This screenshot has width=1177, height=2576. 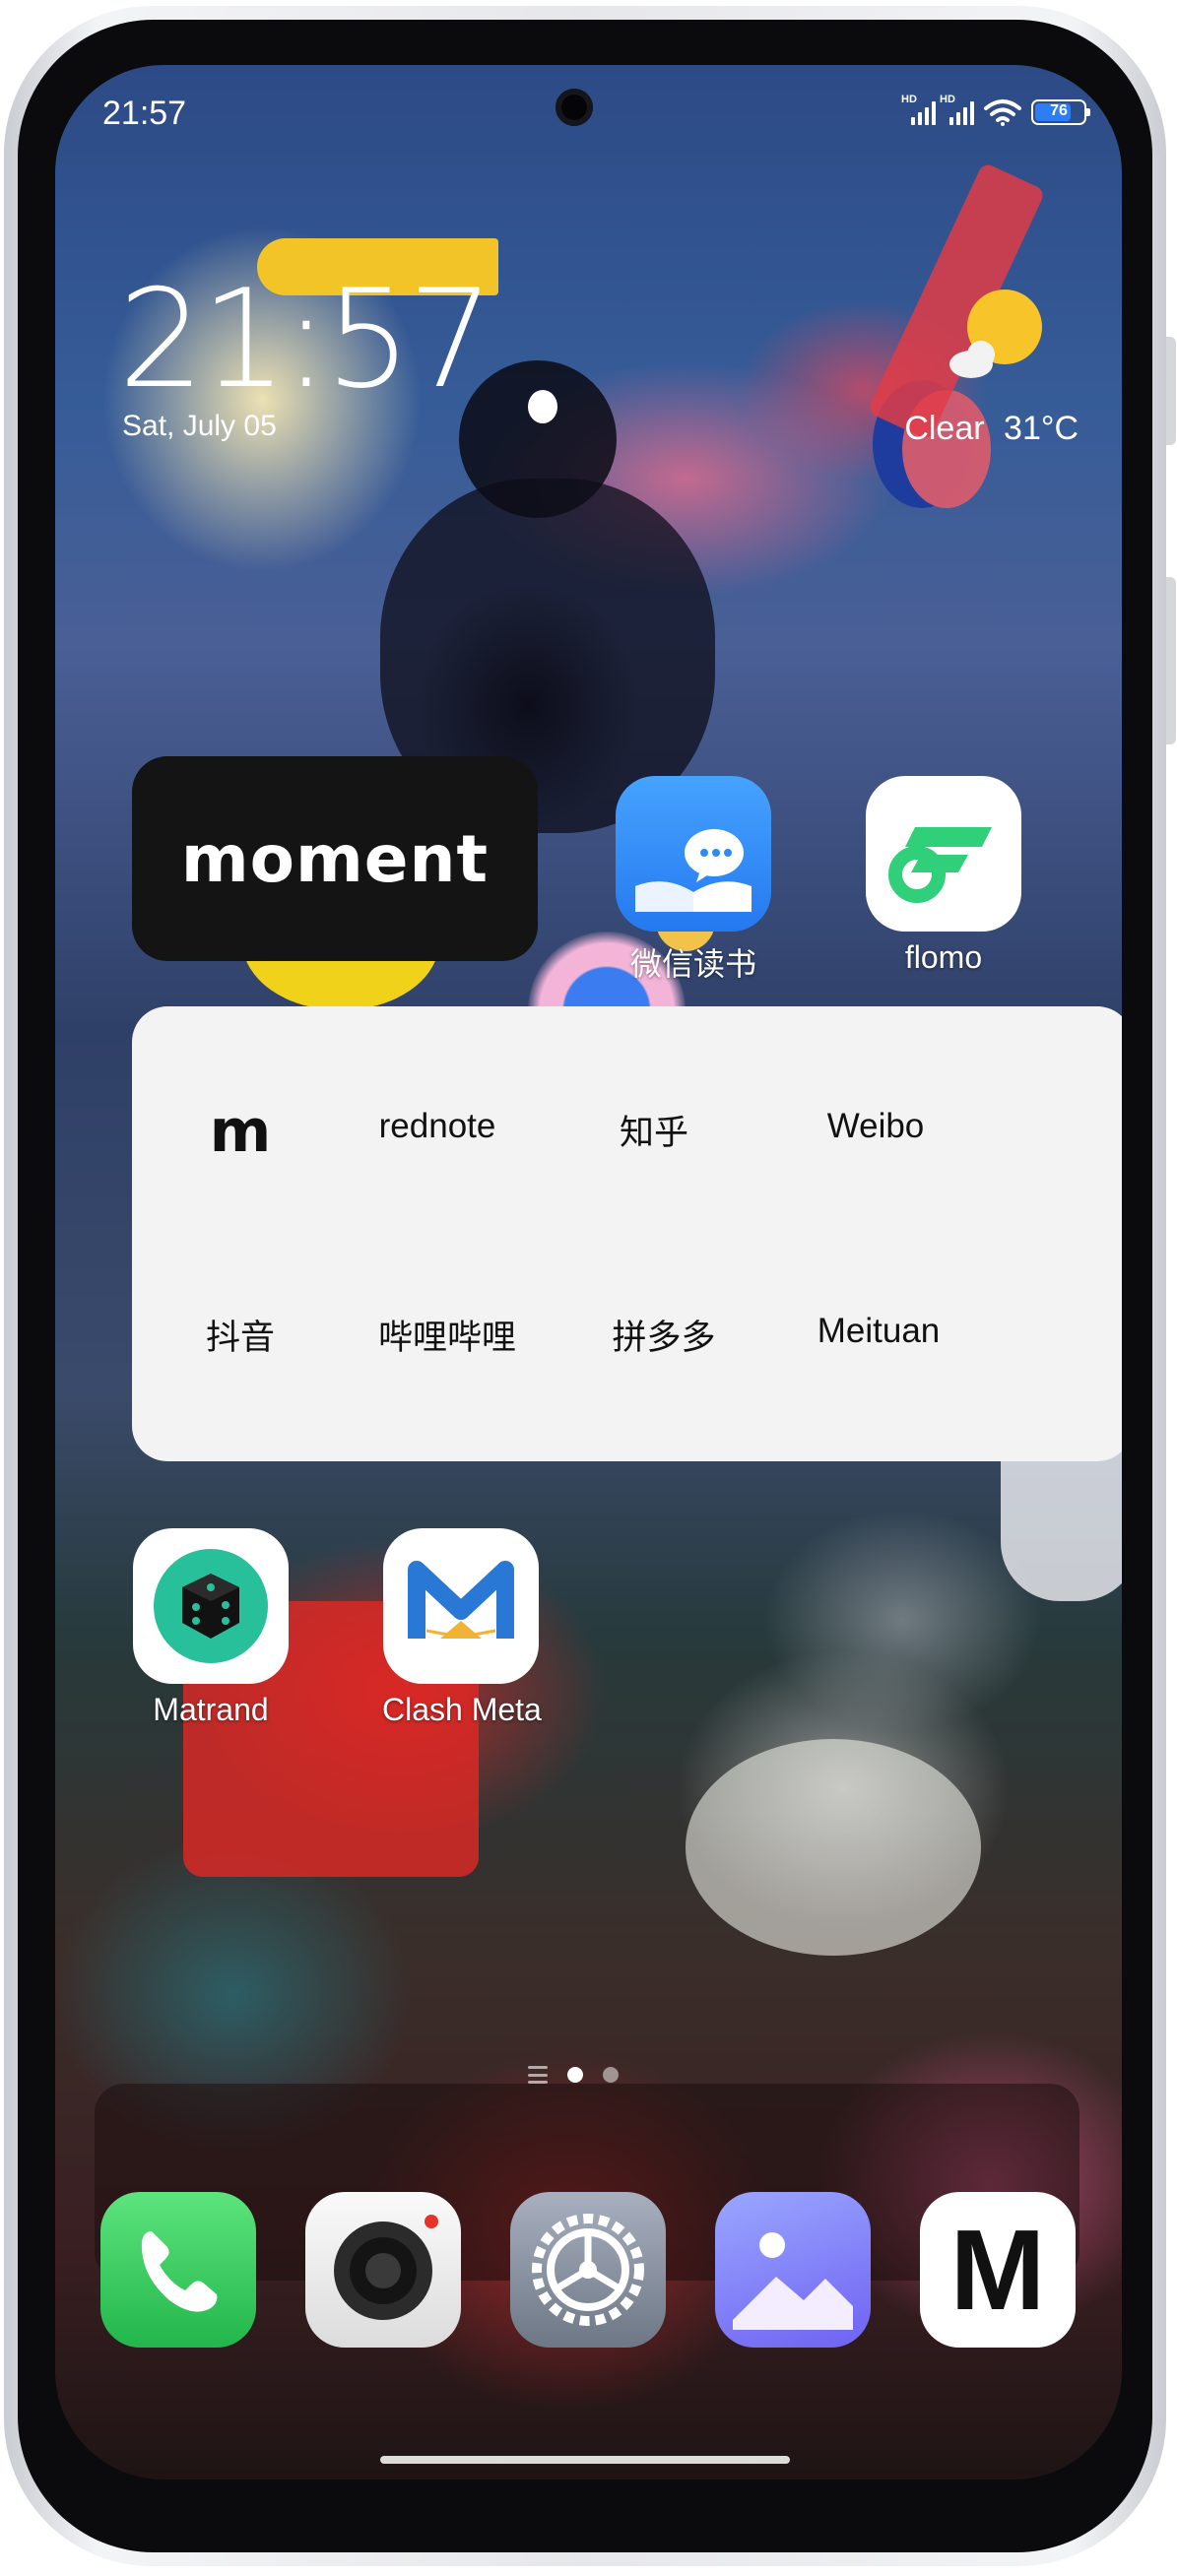 What do you see at coordinates (211, 1709) in the screenshot?
I see `app-label: Matrand` at bounding box center [211, 1709].